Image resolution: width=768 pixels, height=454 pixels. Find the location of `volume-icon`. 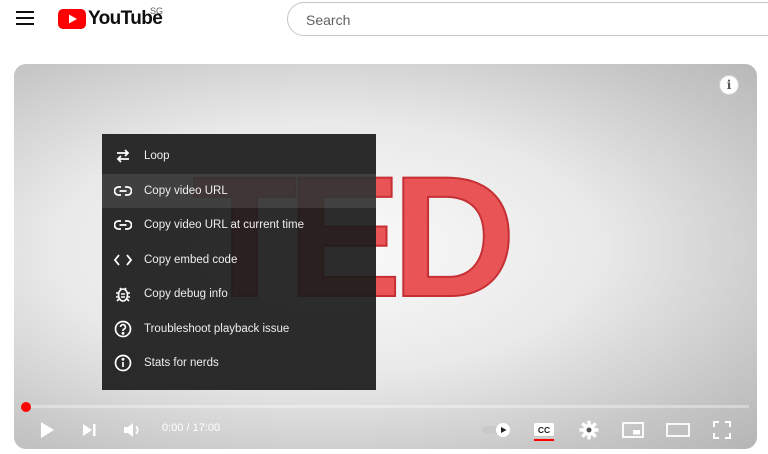

volume-icon is located at coordinates (131, 430).